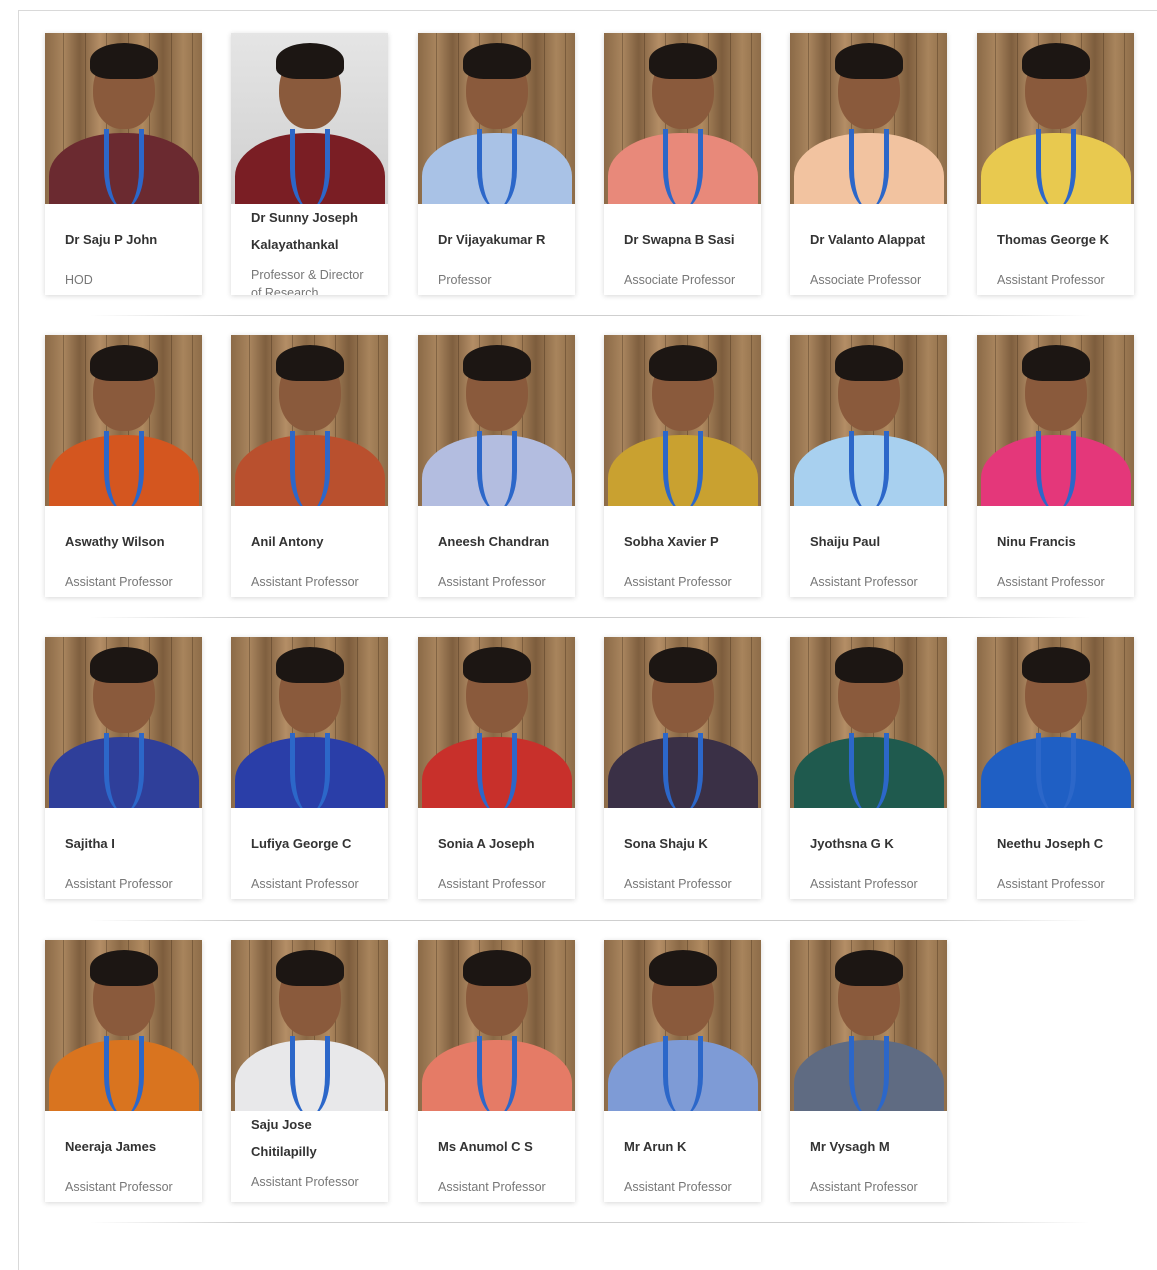  Describe the element at coordinates (1036, 541) in the screenshot. I see `faculty-name: Ninu Francis` at that location.